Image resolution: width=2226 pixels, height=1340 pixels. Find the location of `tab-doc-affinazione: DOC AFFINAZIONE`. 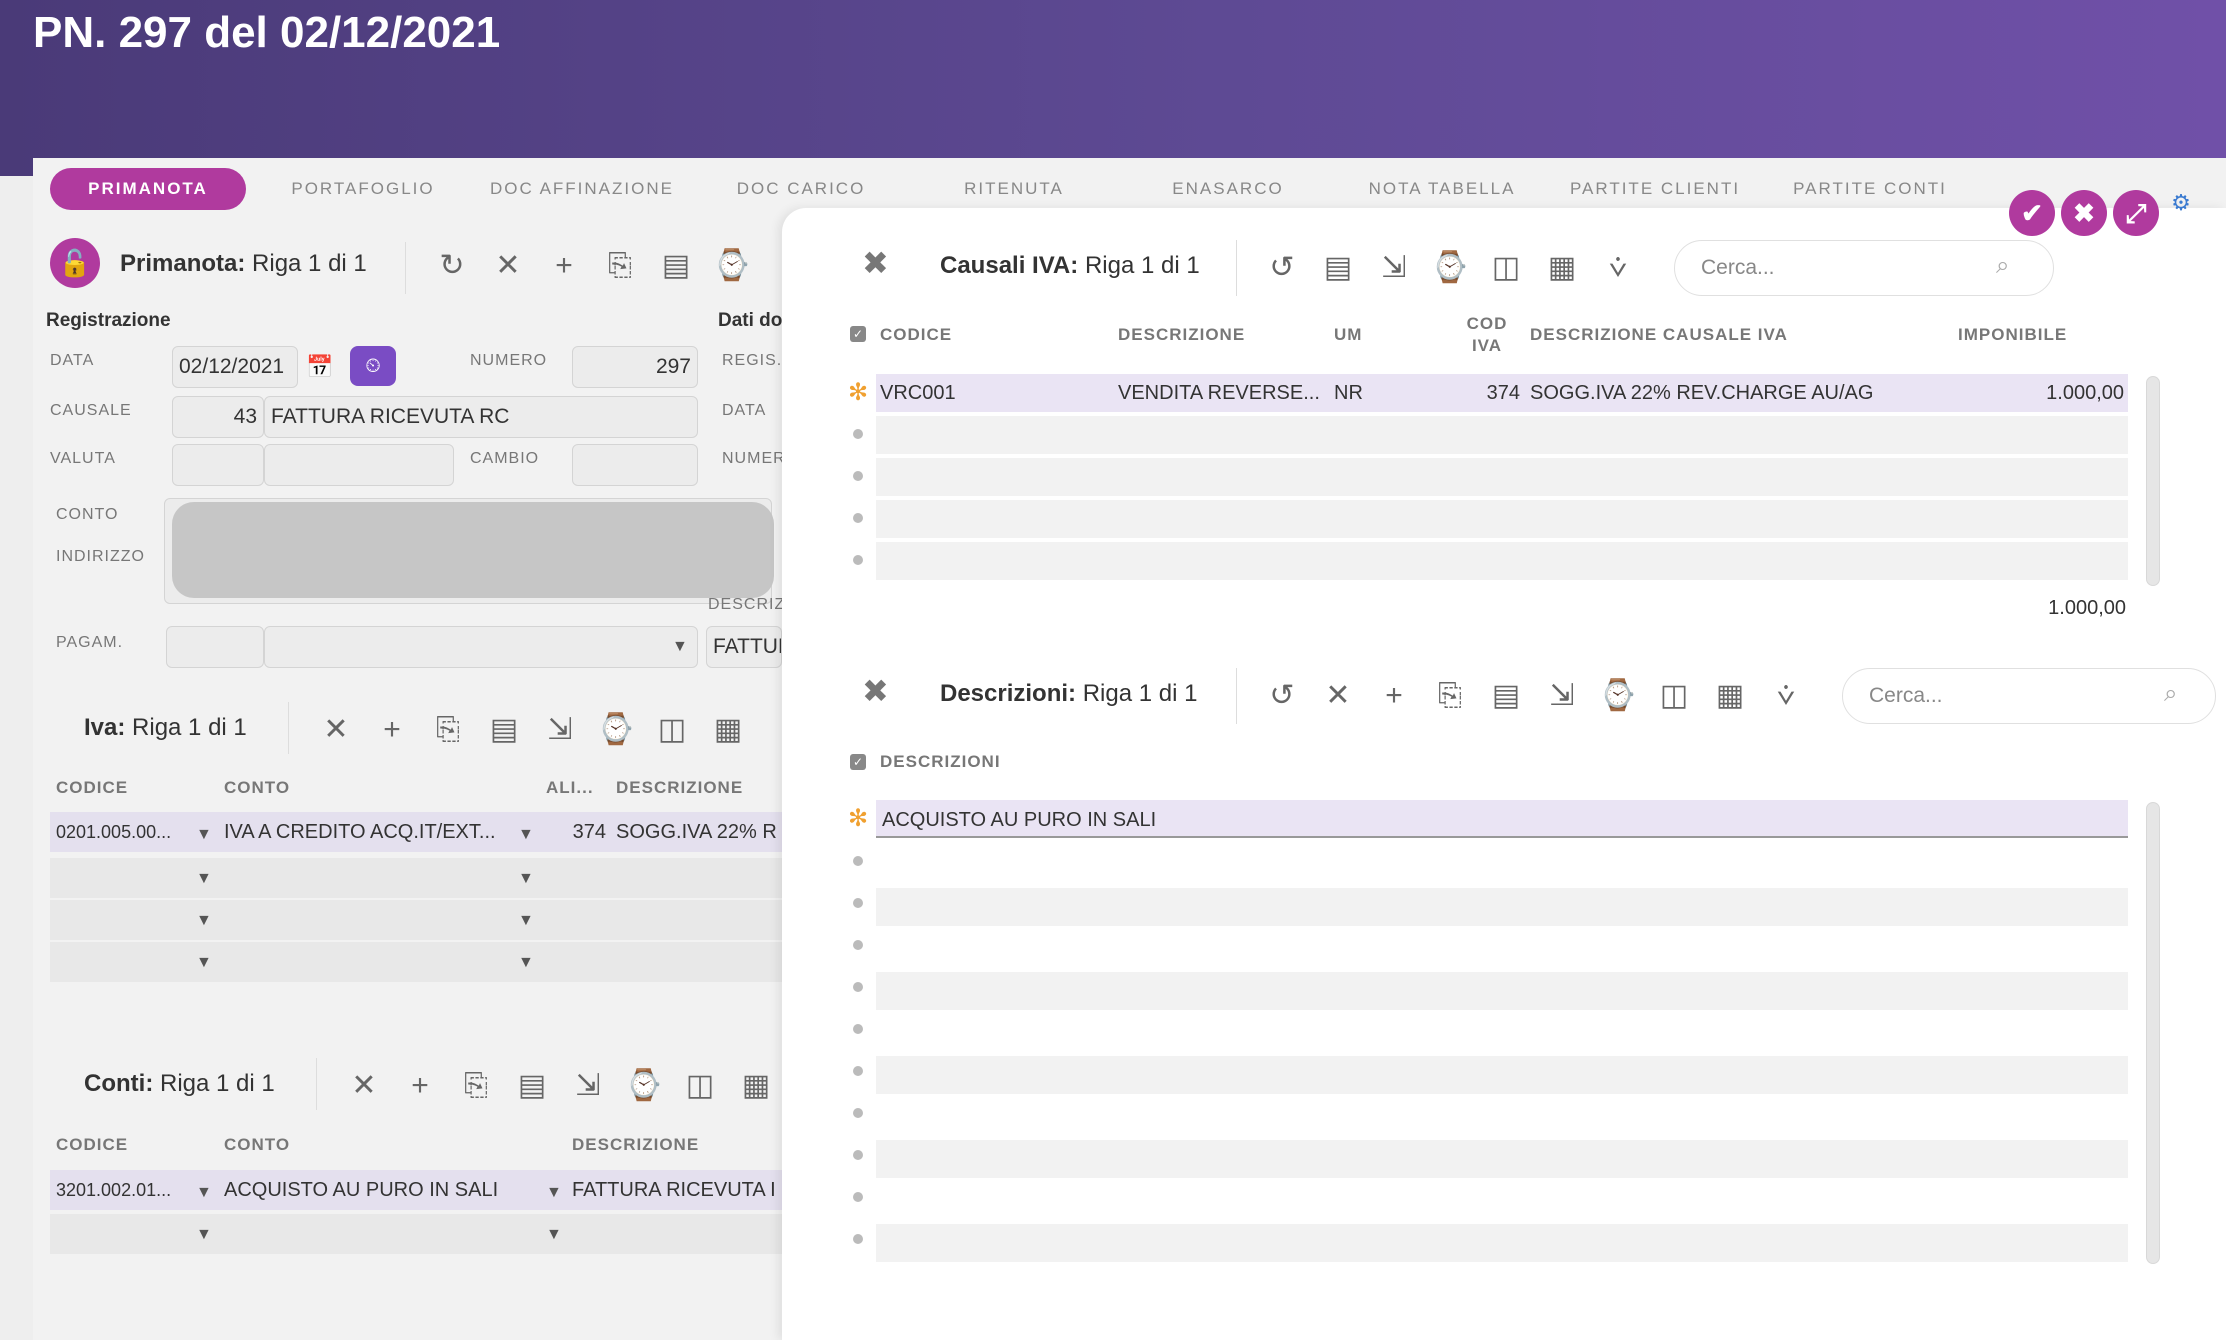

tab-doc-affinazione: DOC AFFINAZIONE is located at coordinates (582, 189).